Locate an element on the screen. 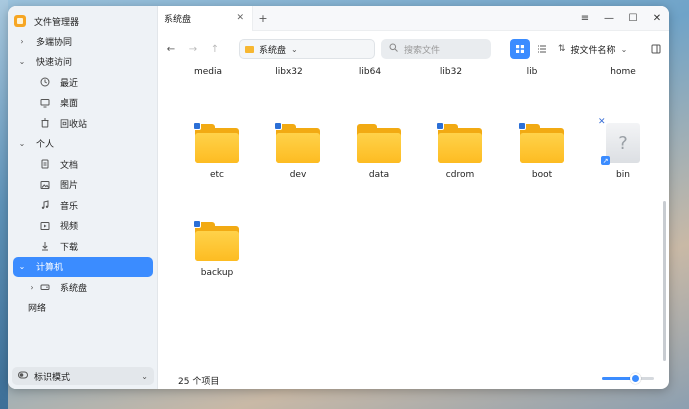 The width and height of the screenshot is (689, 409). sort-label: 按文件名称 is located at coordinates (593, 50).